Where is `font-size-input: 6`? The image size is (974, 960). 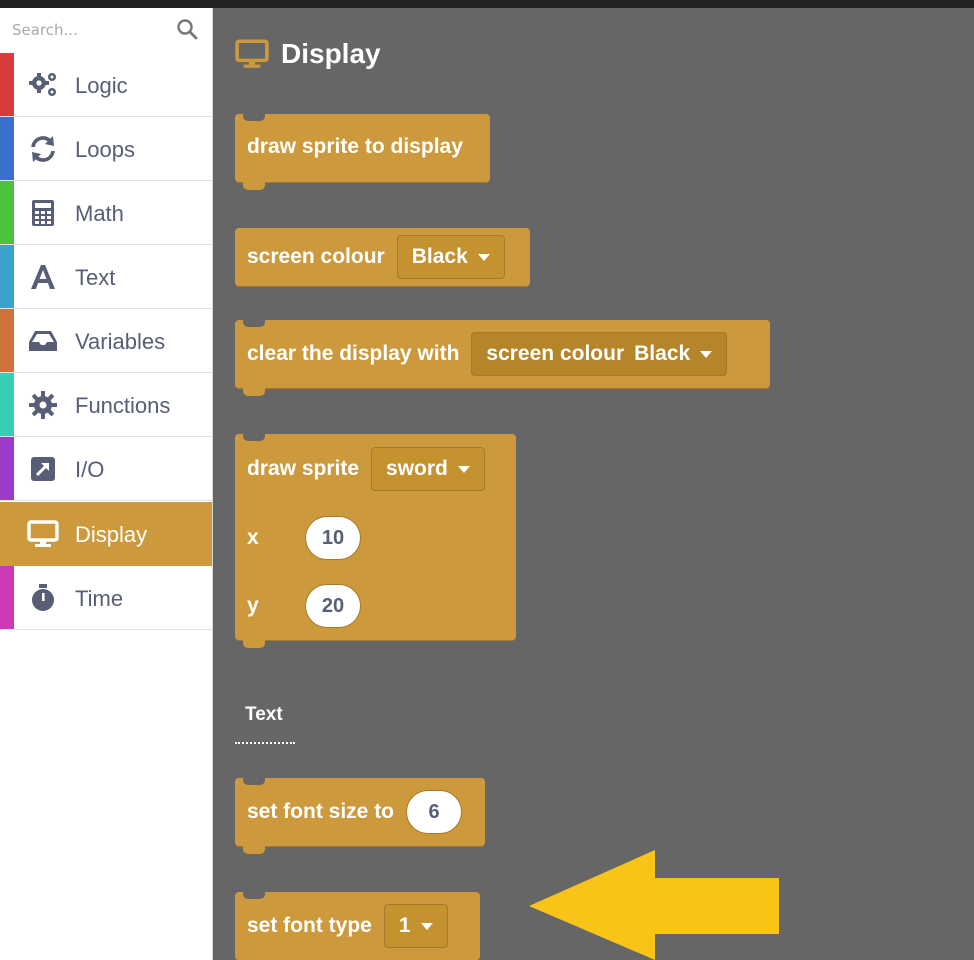 font-size-input: 6 is located at coordinates (434, 812).